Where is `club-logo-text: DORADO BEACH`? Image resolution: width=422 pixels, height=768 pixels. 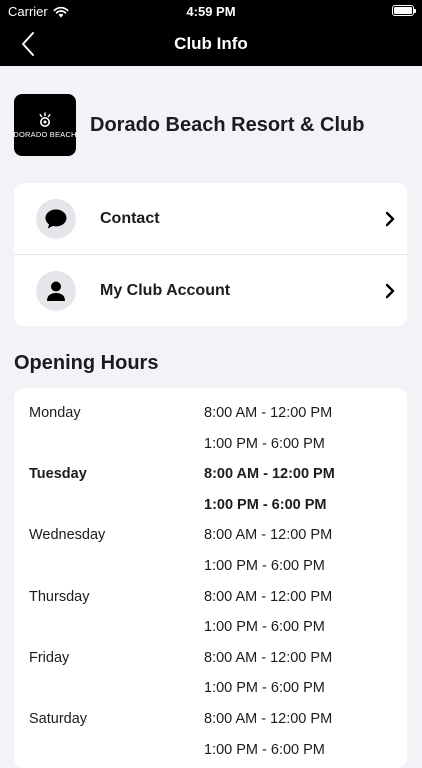 club-logo-text: DORADO BEACH is located at coordinates (45, 134).